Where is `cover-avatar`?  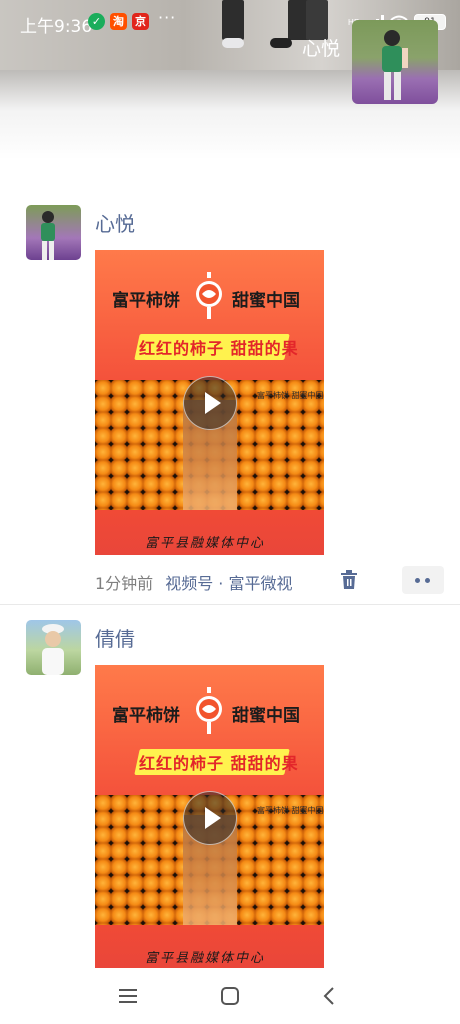
cover-avatar is located at coordinates (395, 62).